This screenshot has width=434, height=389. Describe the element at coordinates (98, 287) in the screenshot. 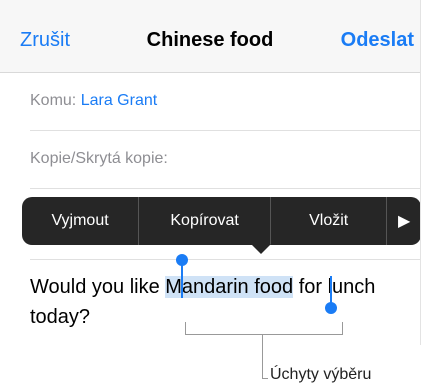

I see `message-text-before: Would you like` at that location.